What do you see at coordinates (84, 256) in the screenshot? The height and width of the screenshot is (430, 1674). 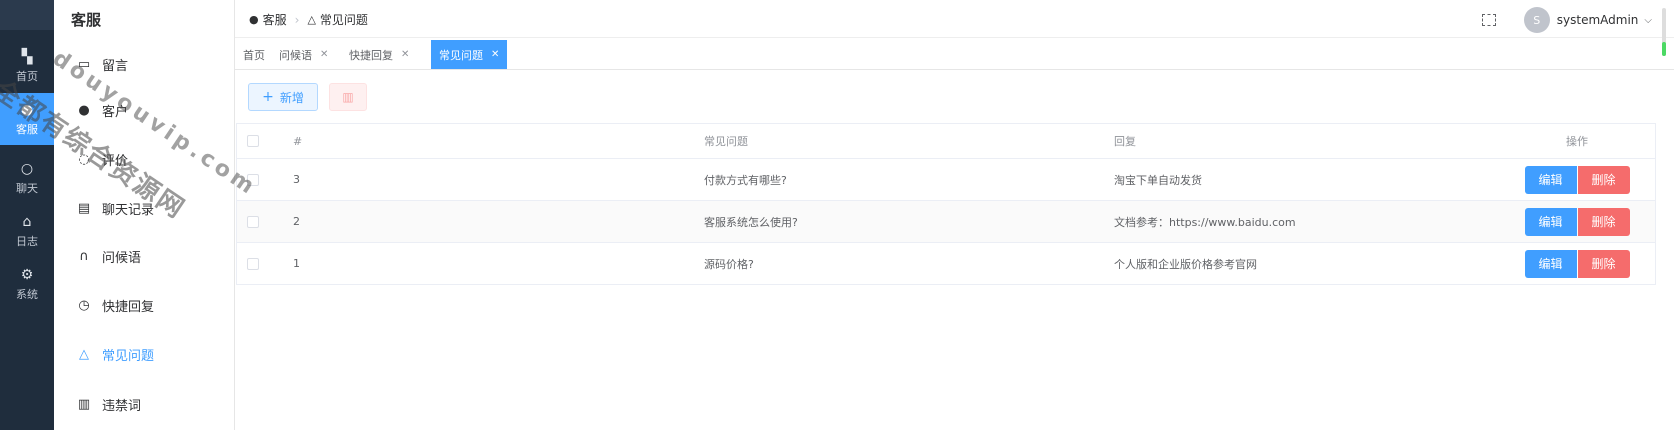 I see `headset-icon: ∩` at bounding box center [84, 256].